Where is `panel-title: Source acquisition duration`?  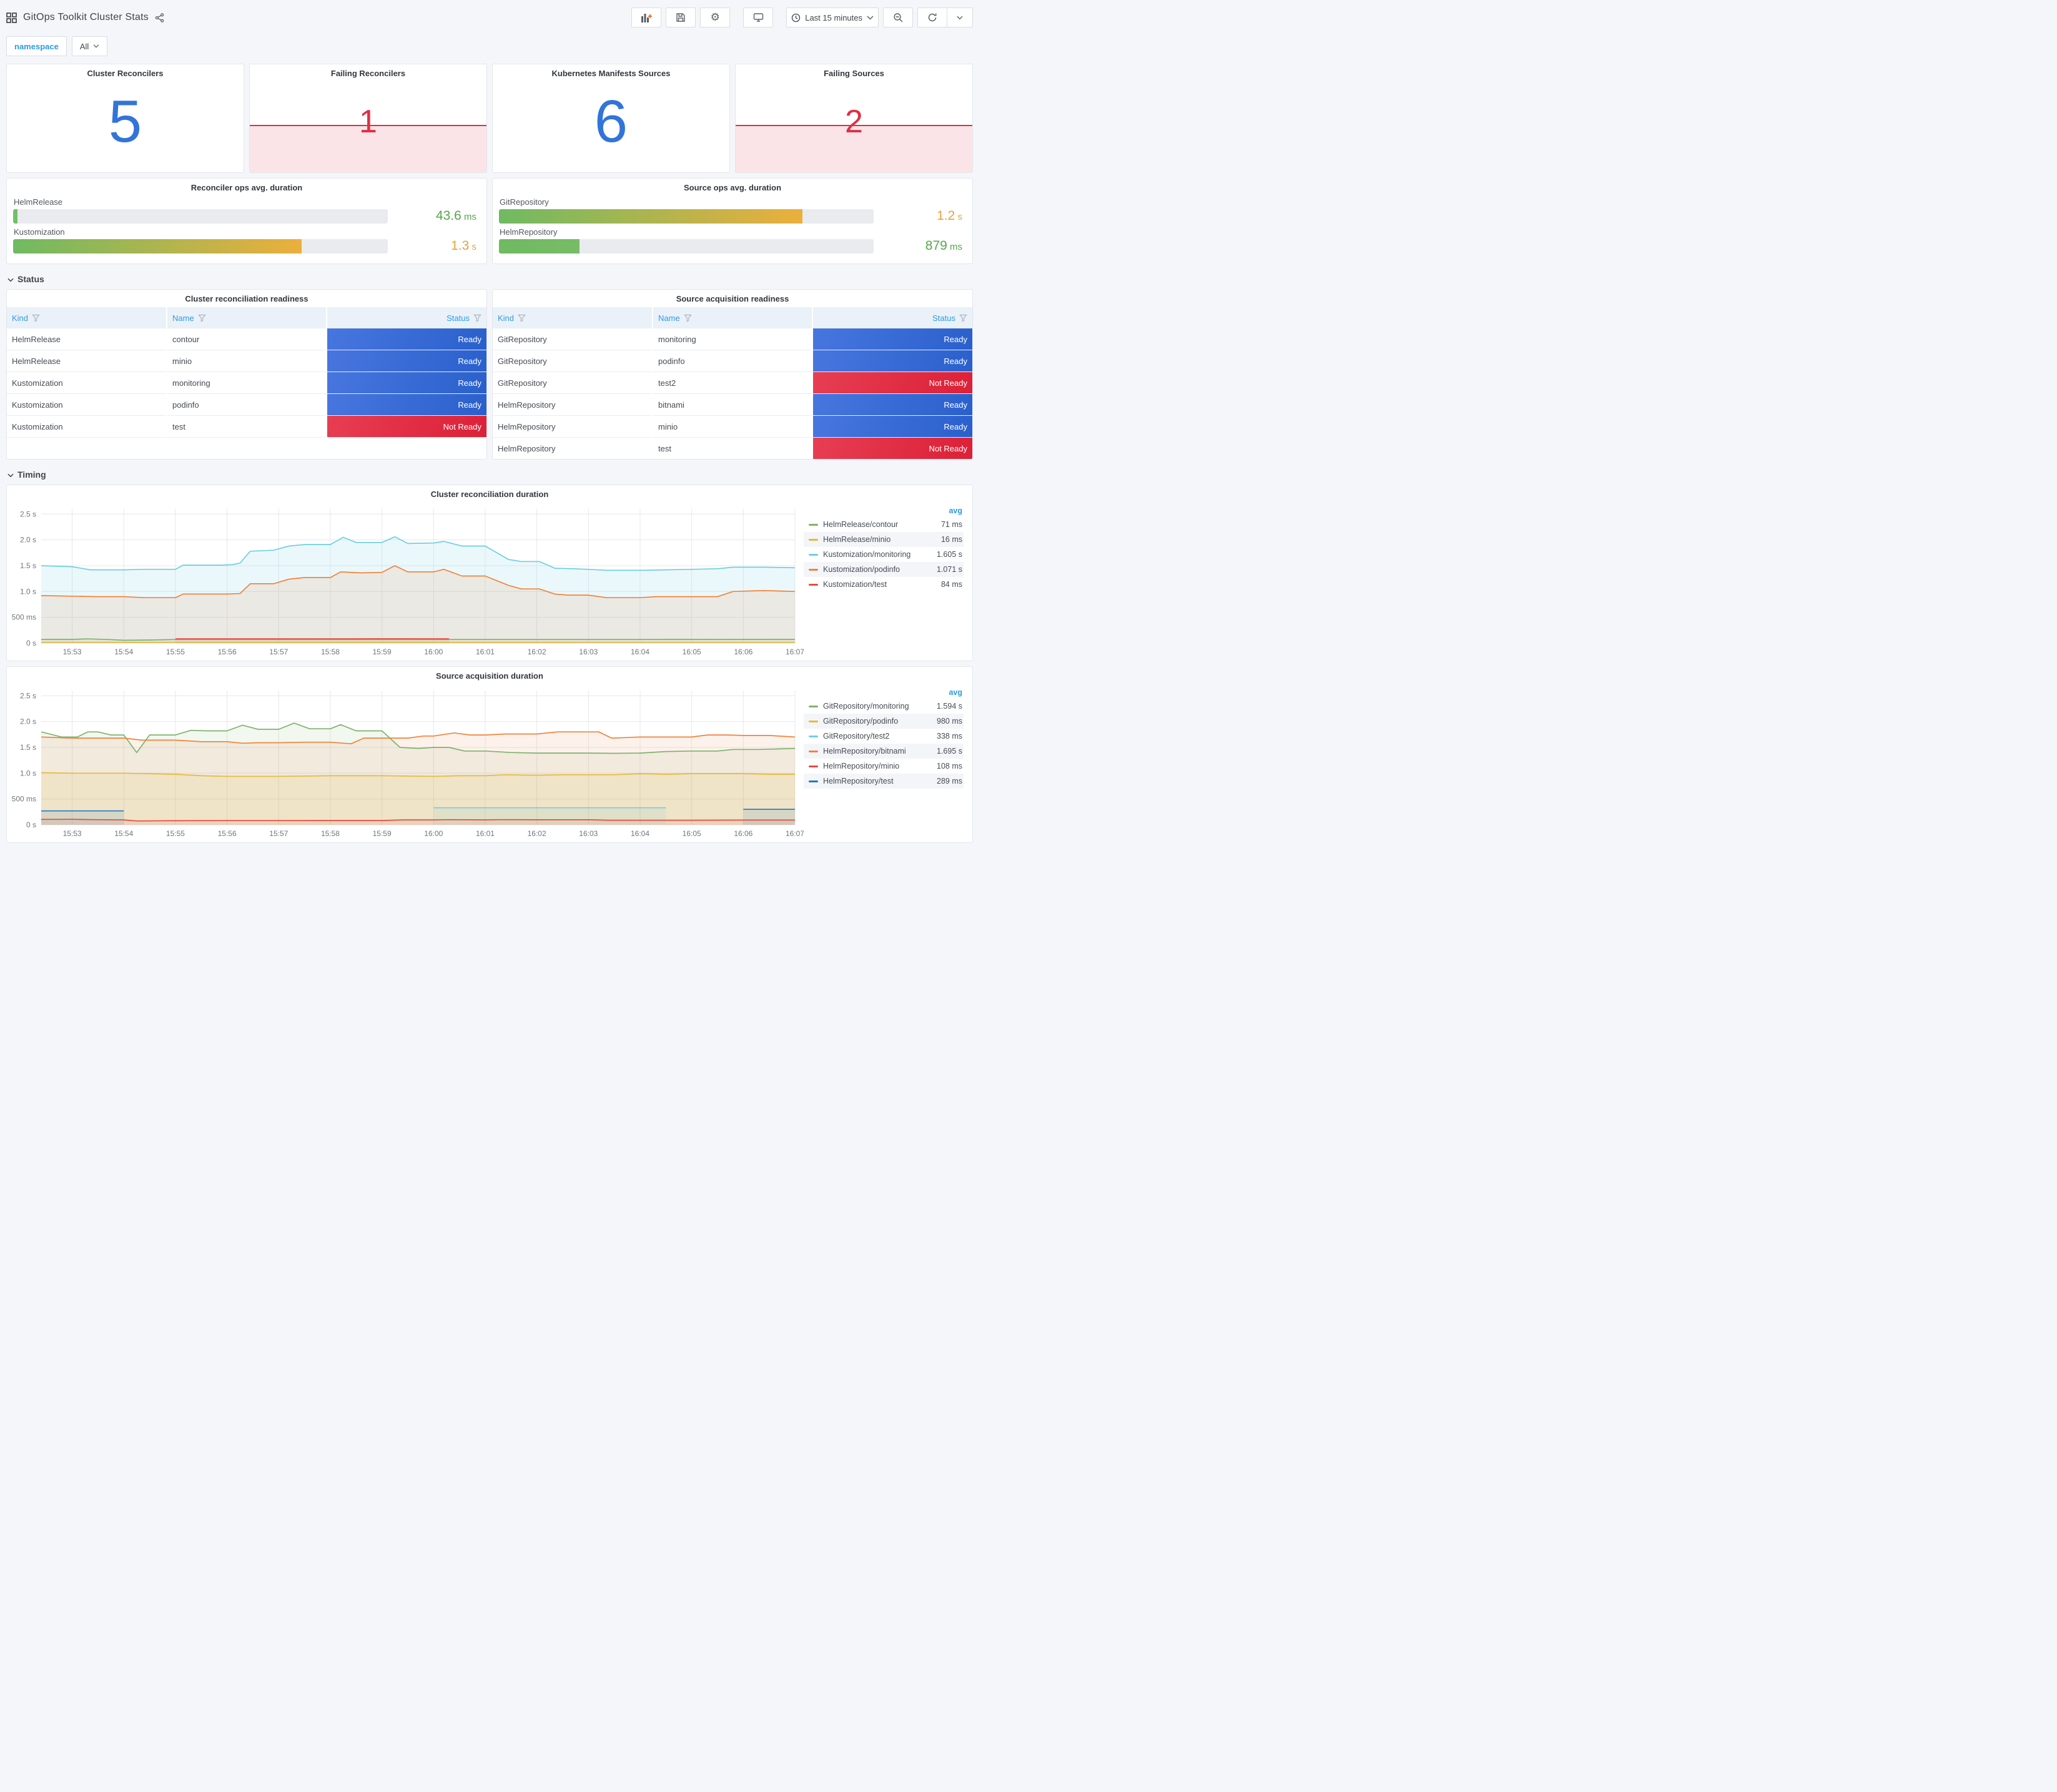
panel-title: Source acquisition duration is located at coordinates (490, 675).